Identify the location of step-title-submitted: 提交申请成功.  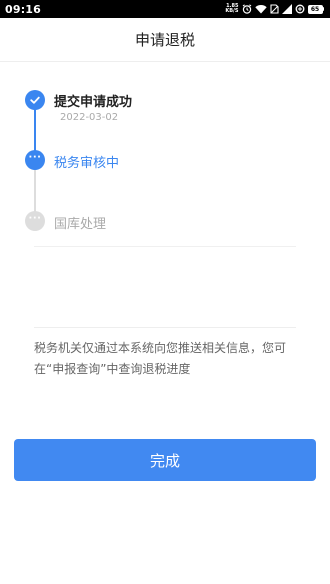
(93, 102).